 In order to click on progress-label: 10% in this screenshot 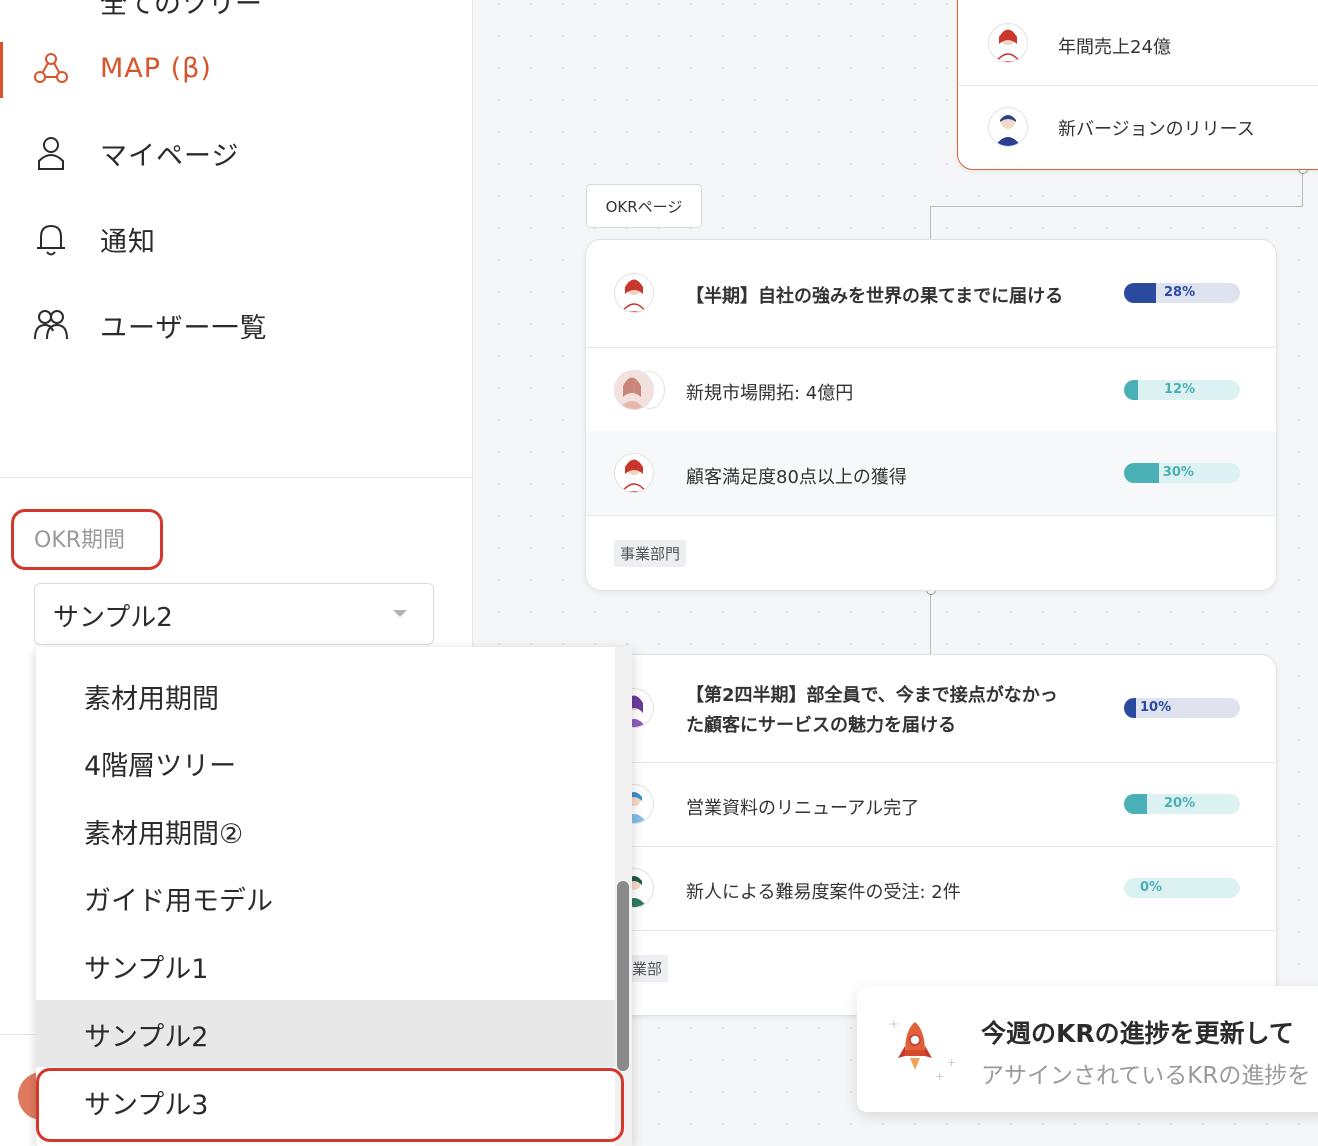, I will do `click(1156, 707)`.